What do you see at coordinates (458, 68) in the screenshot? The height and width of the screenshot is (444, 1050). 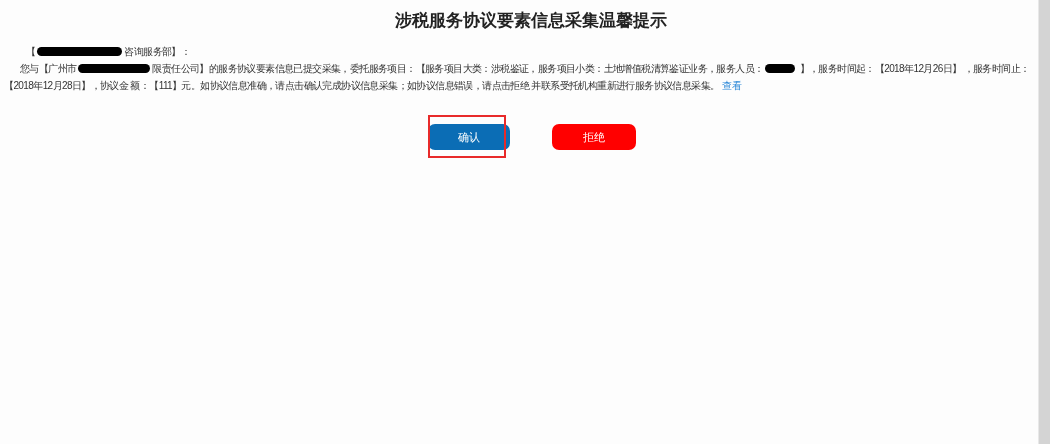 I see `notice-text: 限责任公司】的服务协议要素信息已提交采集，委托服务项目：【服务项目大类：涉税鉴证，服务项目小类：土地增值税清算鉴证业务，服务人员：` at bounding box center [458, 68].